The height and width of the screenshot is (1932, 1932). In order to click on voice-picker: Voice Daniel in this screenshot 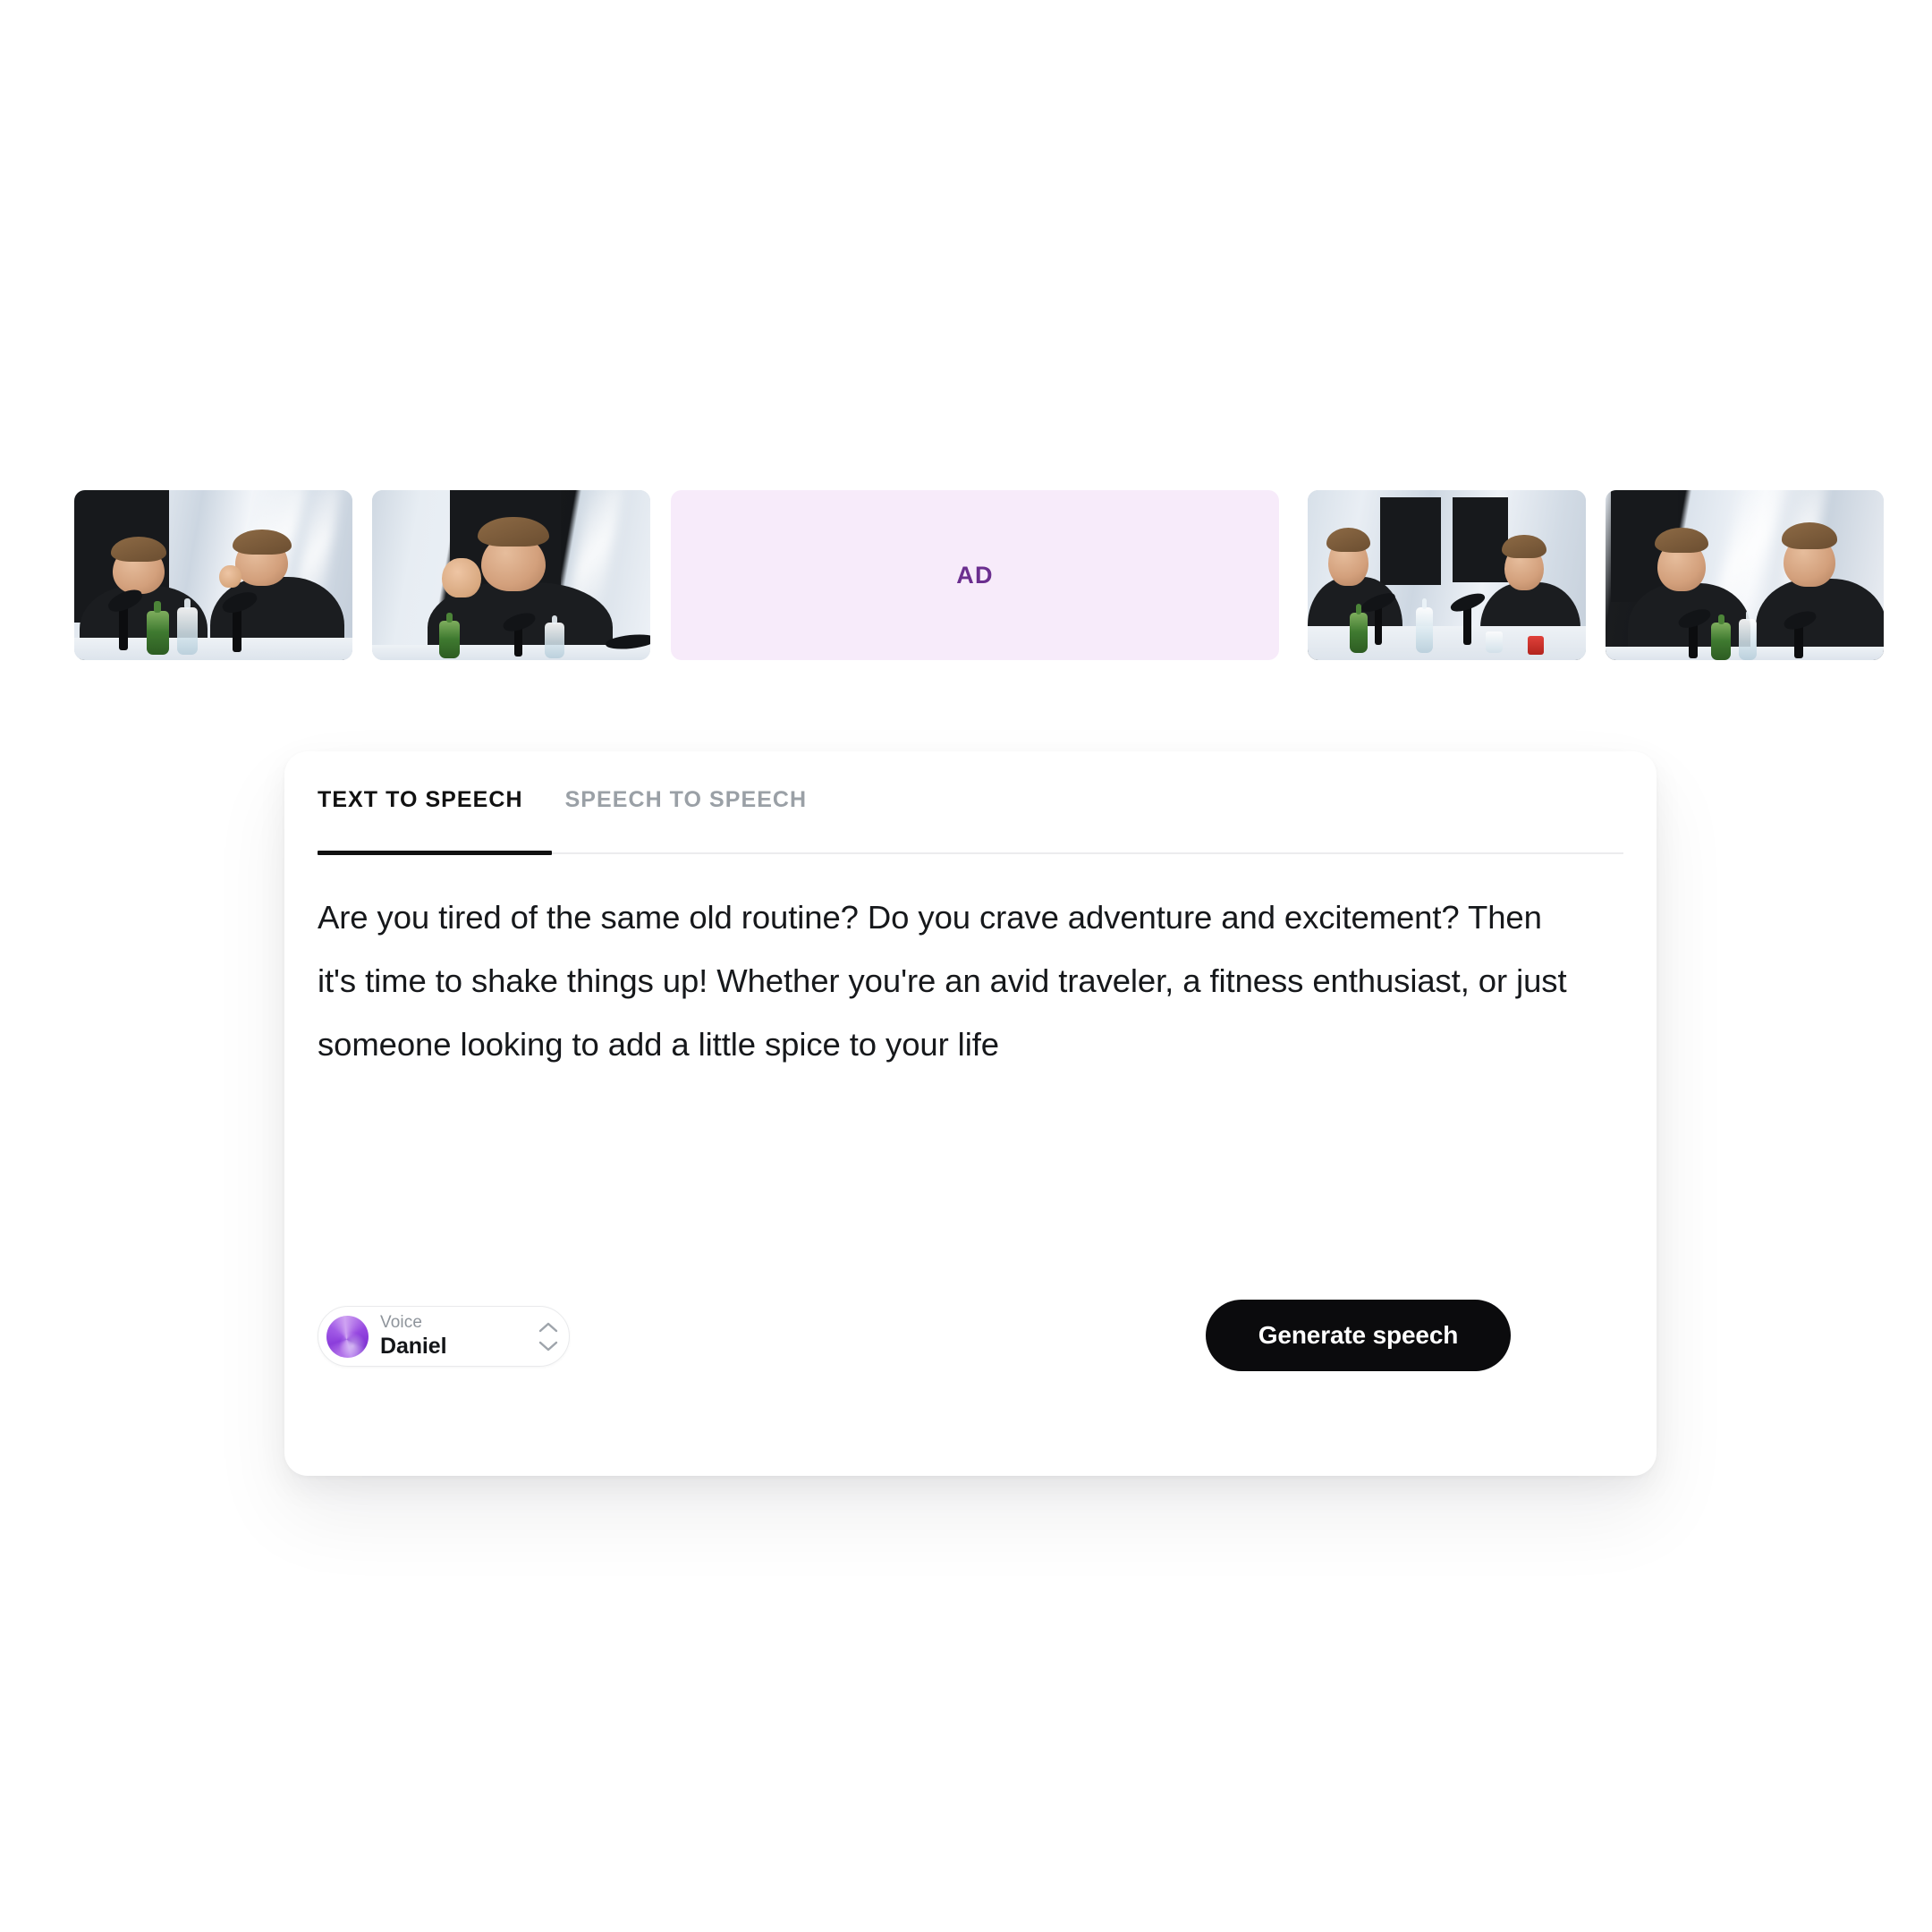, I will do `click(444, 1336)`.